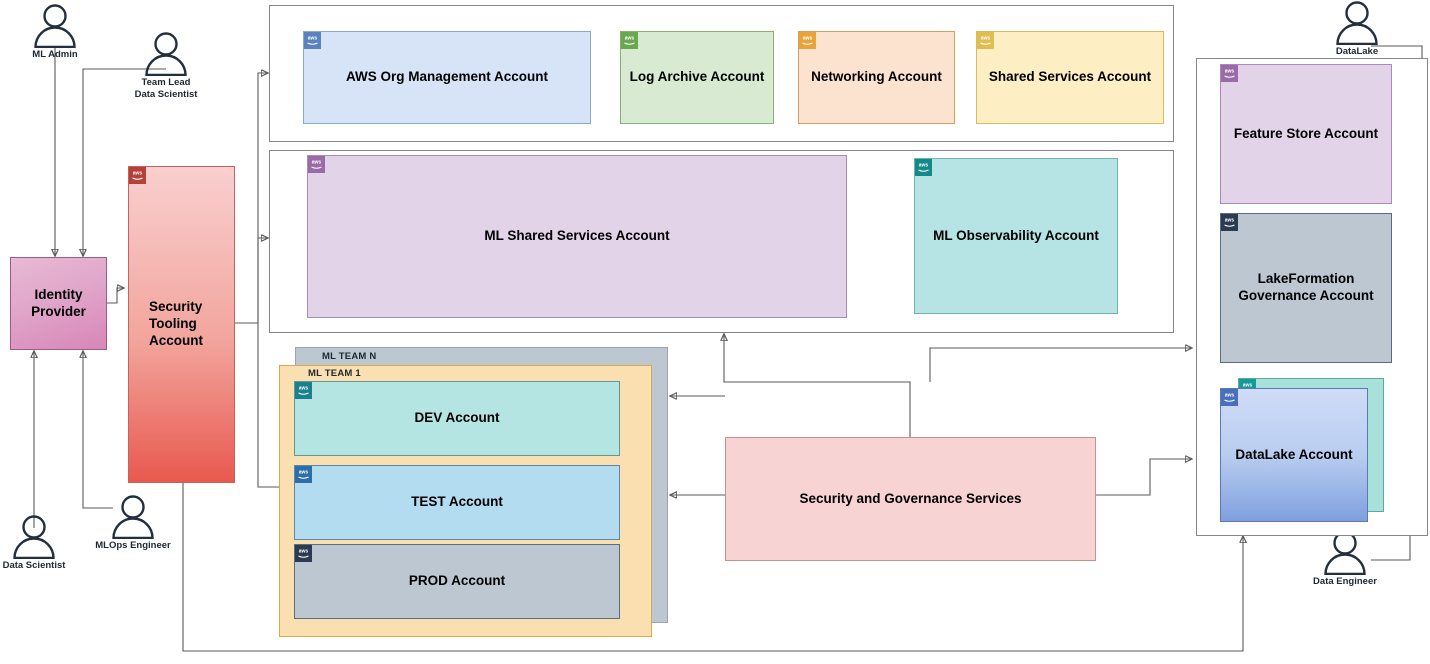 This screenshot has height=664, width=1430. I want to click on actor-ml-admin: ML Admin, so click(57, 32).